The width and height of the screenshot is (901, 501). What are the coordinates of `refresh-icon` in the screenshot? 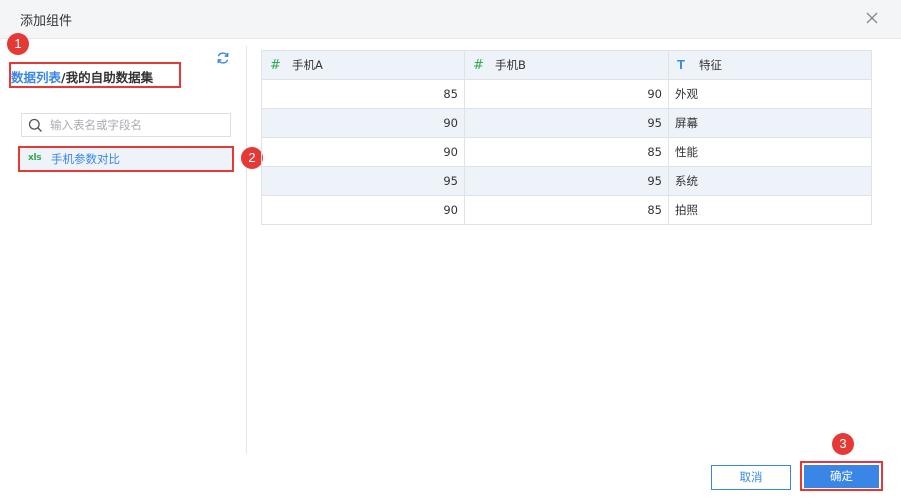 It's located at (223, 58).